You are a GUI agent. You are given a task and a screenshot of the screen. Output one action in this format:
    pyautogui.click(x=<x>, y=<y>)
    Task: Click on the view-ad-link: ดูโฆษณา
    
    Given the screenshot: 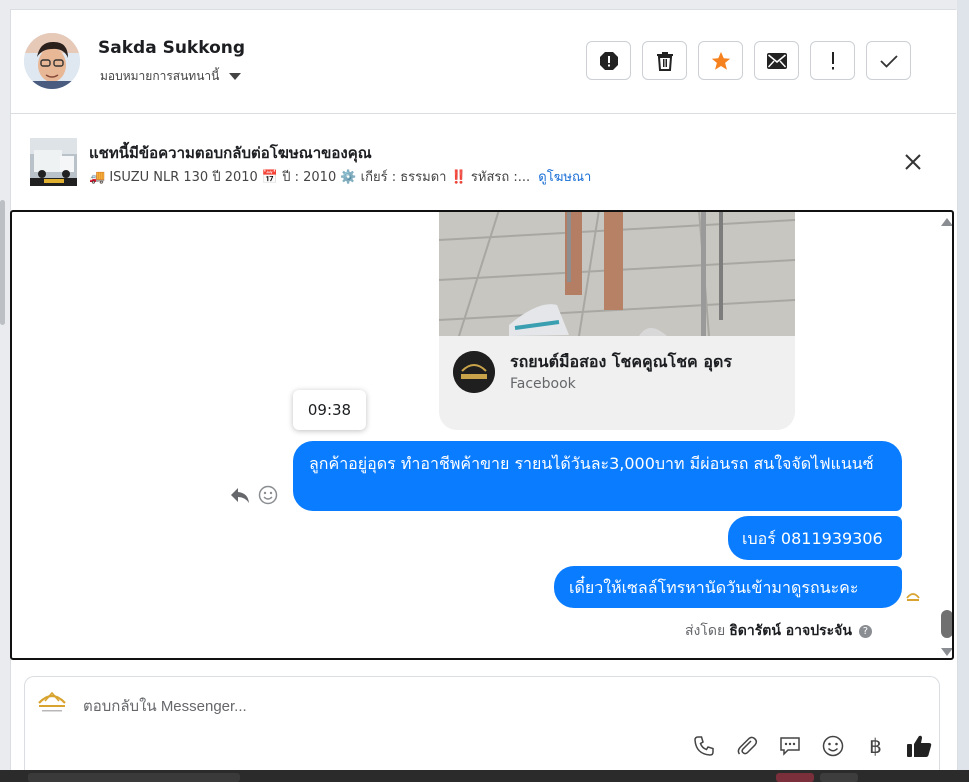 What is the action you would take?
    pyautogui.click(x=564, y=177)
    